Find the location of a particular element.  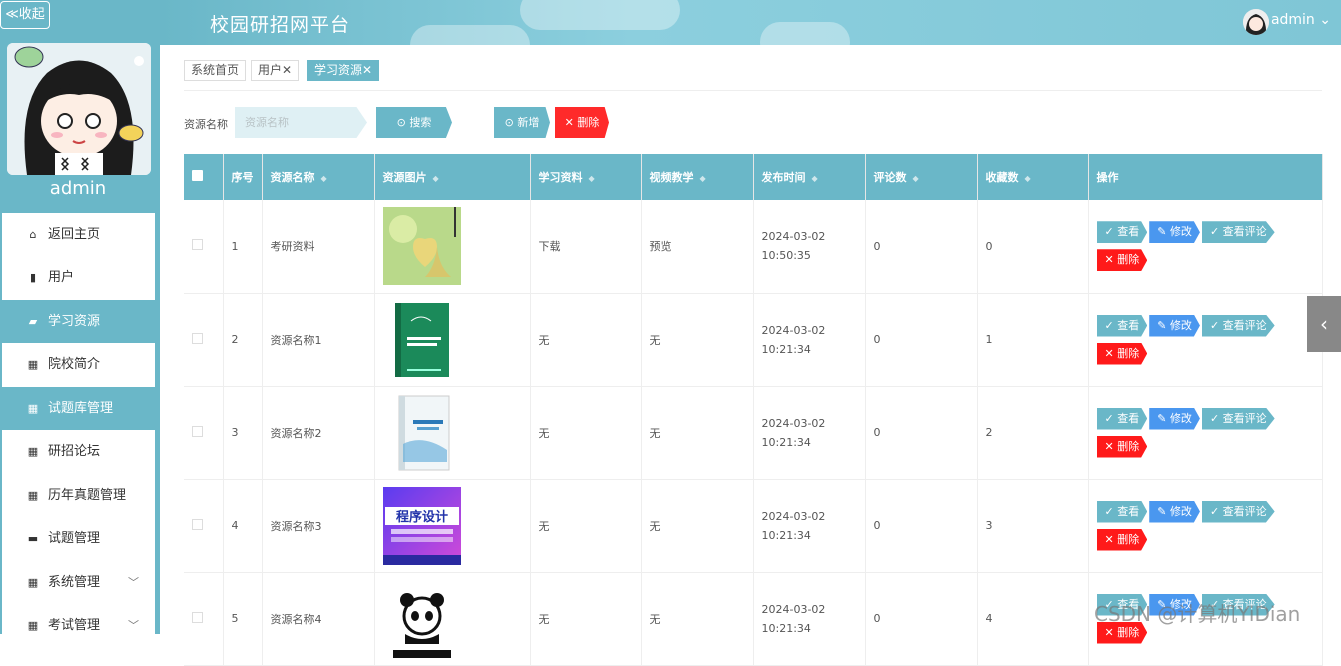

column-header: 评论数 ◆ is located at coordinates (921, 177).